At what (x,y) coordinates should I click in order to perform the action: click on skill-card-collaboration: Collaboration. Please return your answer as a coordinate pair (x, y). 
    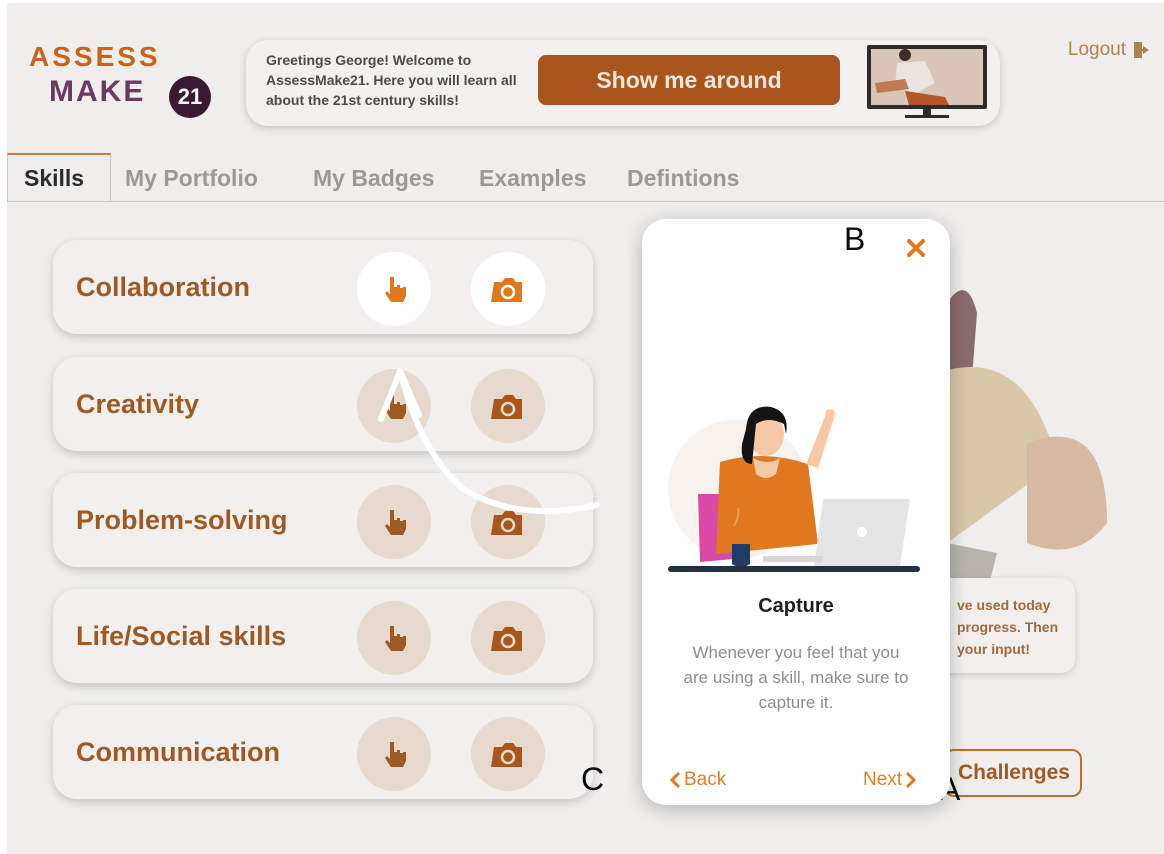
    Looking at the image, I should click on (323, 287).